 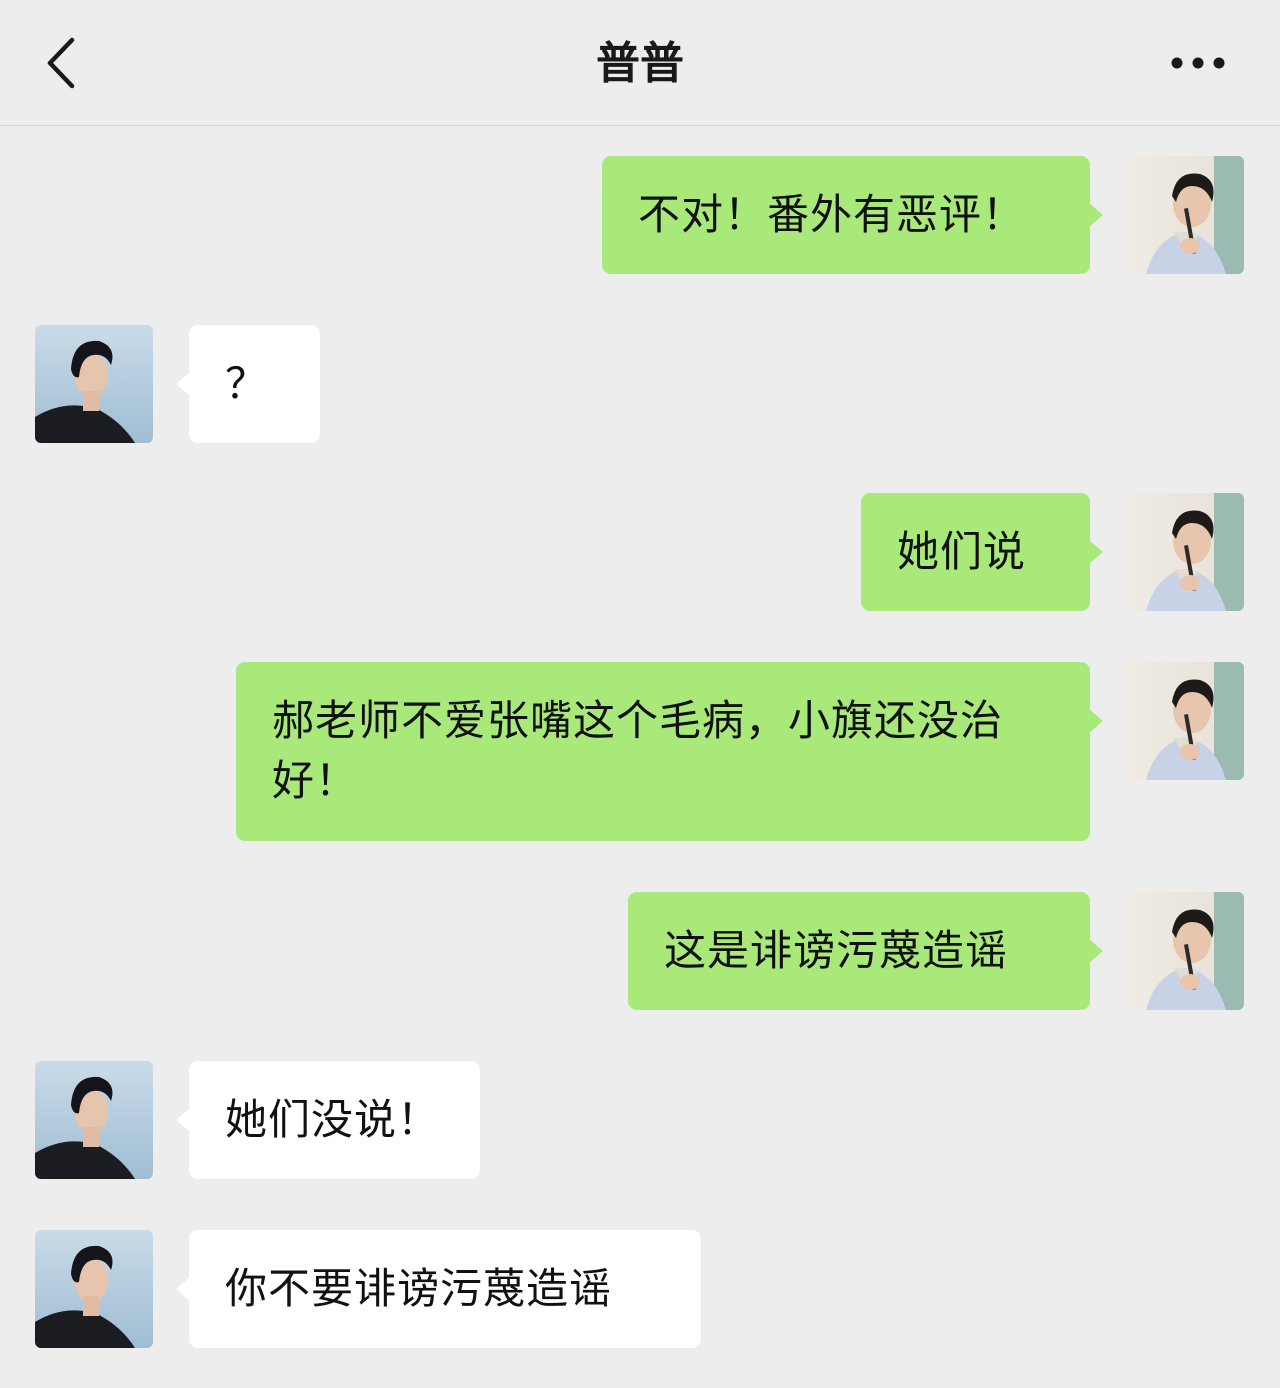 I want to click on message-row: 郝老师不爱张嘴这个毛病，小旗还没治好！, so click(x=640, y=752).